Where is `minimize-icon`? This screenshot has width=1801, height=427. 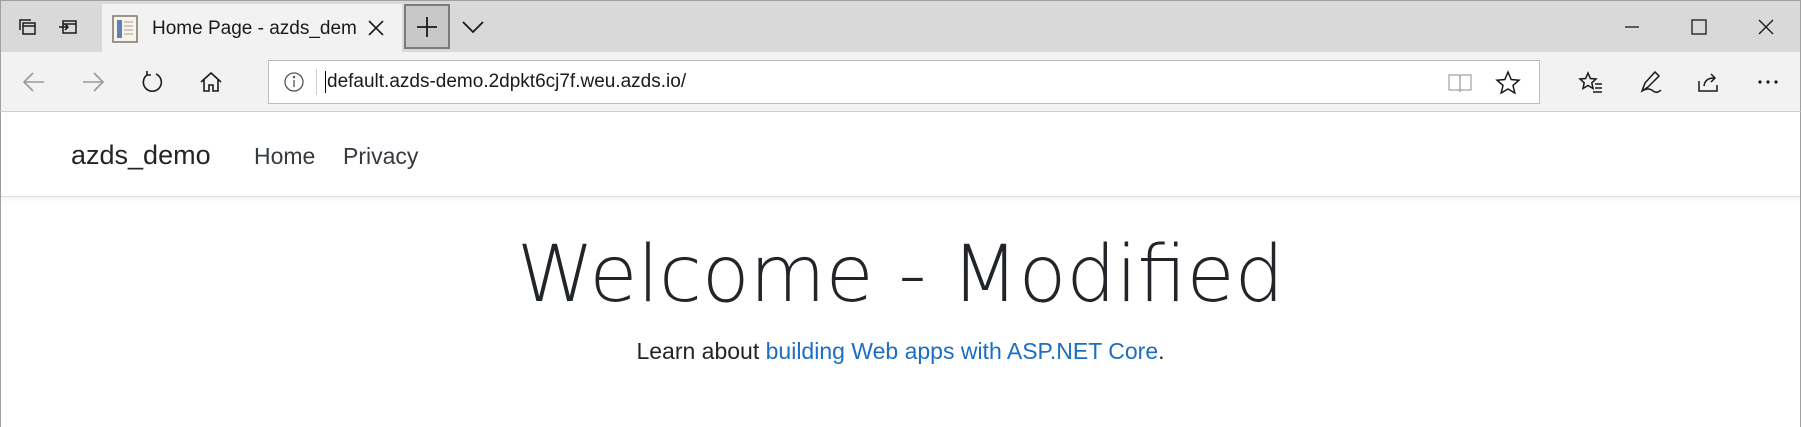 minimize-icon is located at coordinates (1632, 27).